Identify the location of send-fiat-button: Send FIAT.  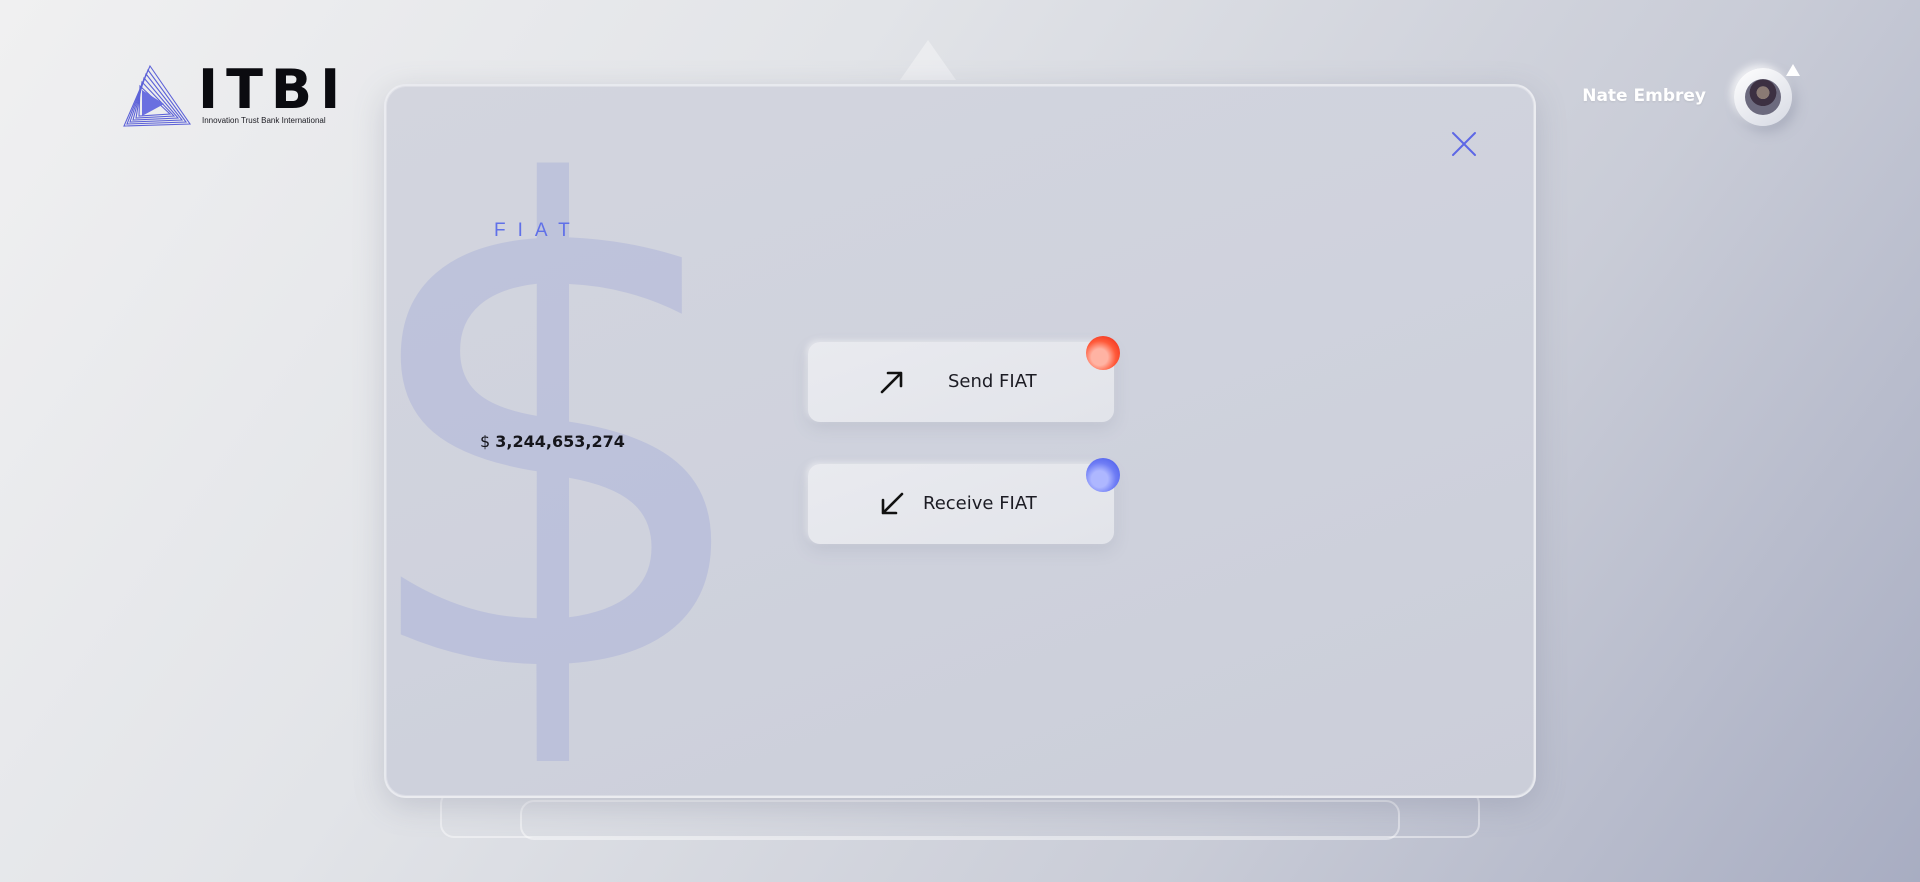
(964, 379).